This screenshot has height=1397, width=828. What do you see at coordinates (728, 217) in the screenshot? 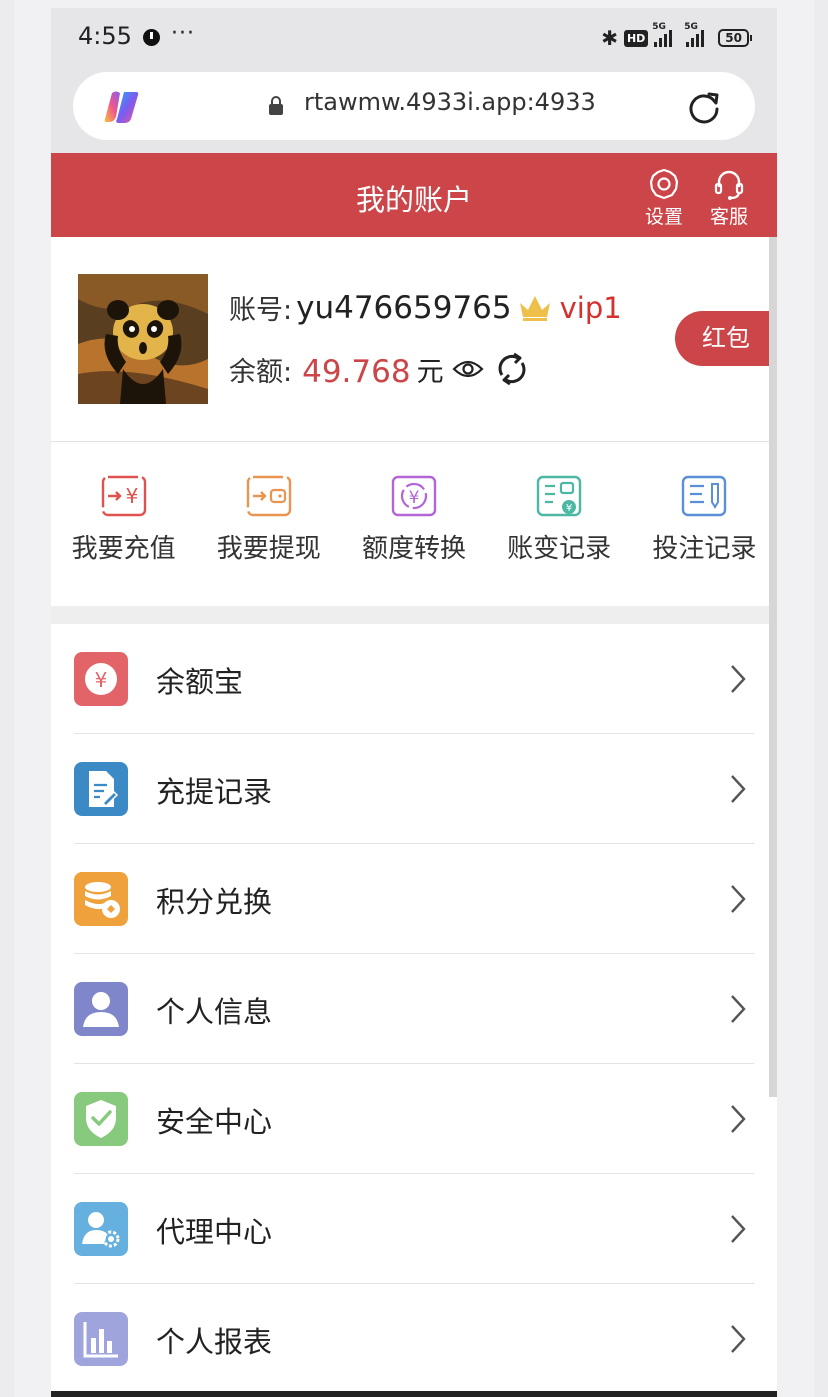
I see `service-label: 客服` at bounding box center [728, 217].